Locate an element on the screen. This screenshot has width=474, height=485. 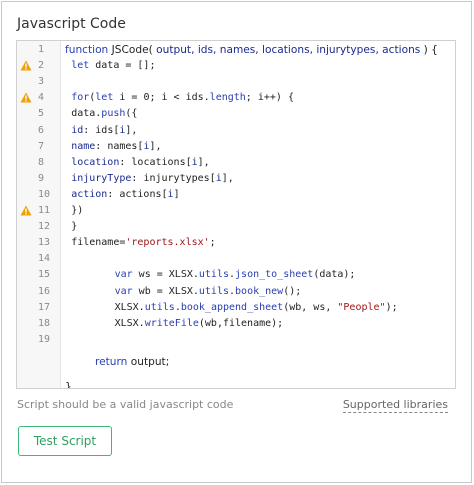
gutter-line: 9 is located at coordinates (38, 179).